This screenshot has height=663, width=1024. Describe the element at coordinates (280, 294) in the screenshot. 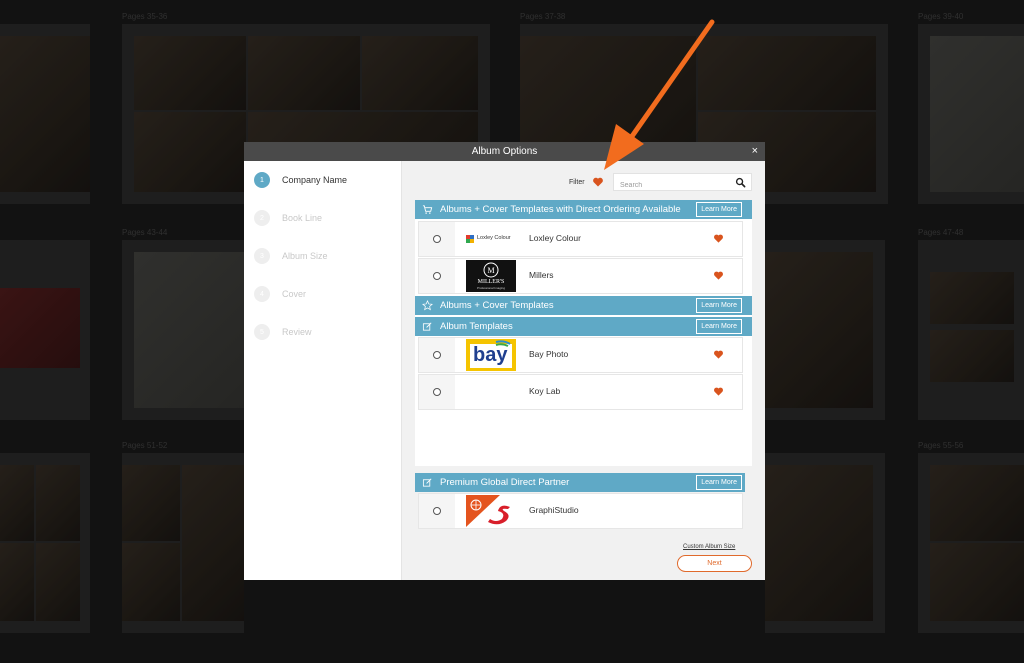

I see `step-cover: 4 Cover` at that location.